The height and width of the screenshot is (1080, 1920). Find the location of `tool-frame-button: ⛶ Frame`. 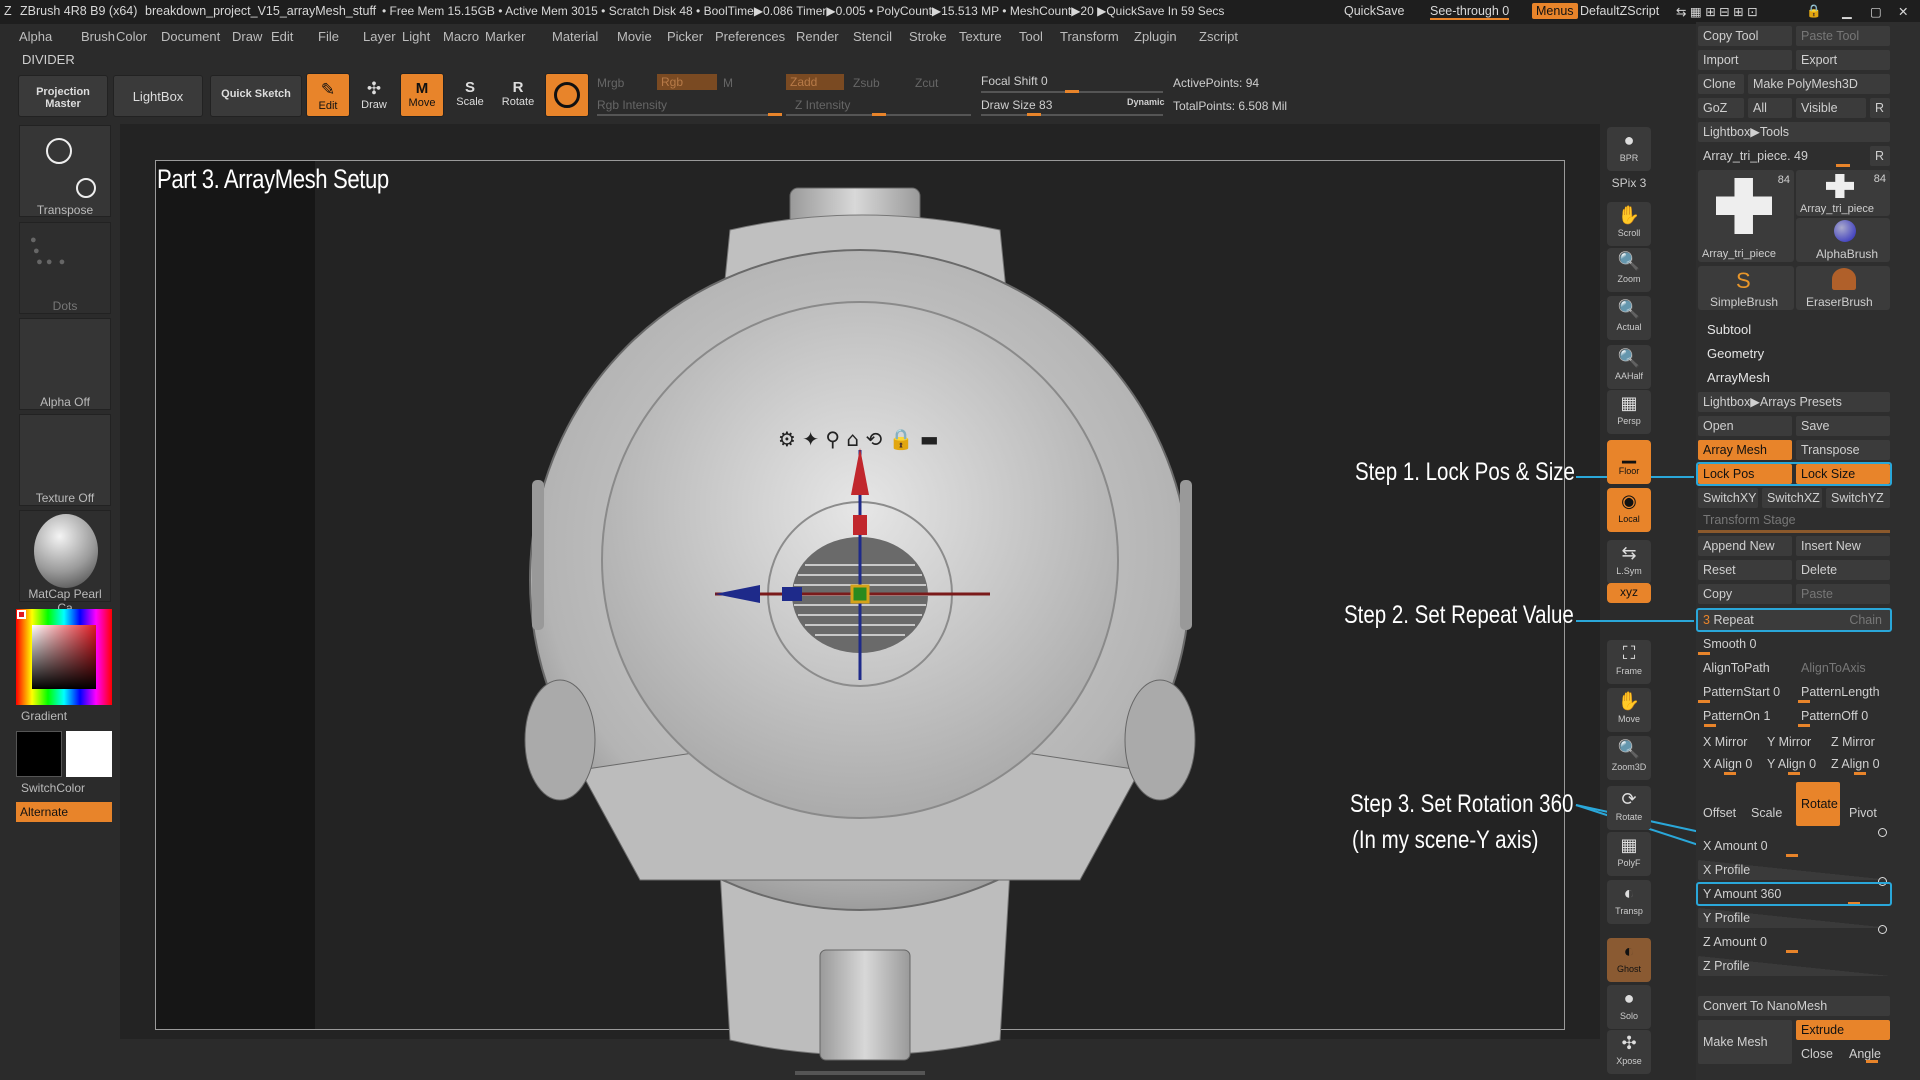

tool-frame-button: ⛶ Frame is located at coordinates (1629, 662).